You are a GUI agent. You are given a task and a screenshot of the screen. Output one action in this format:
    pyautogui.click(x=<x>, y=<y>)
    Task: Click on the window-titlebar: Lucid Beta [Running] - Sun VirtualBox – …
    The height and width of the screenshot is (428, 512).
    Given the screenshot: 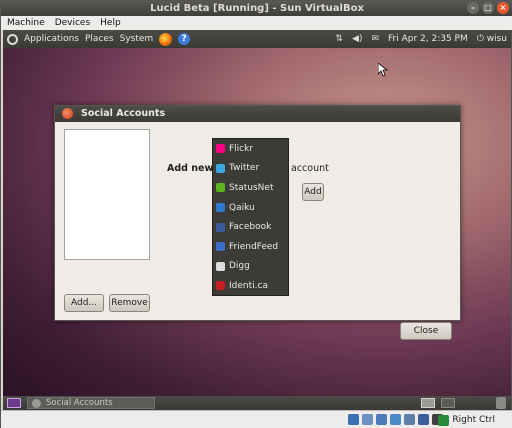 What is the action you would take?
    pyautogui.click(x=256, y=8)
    